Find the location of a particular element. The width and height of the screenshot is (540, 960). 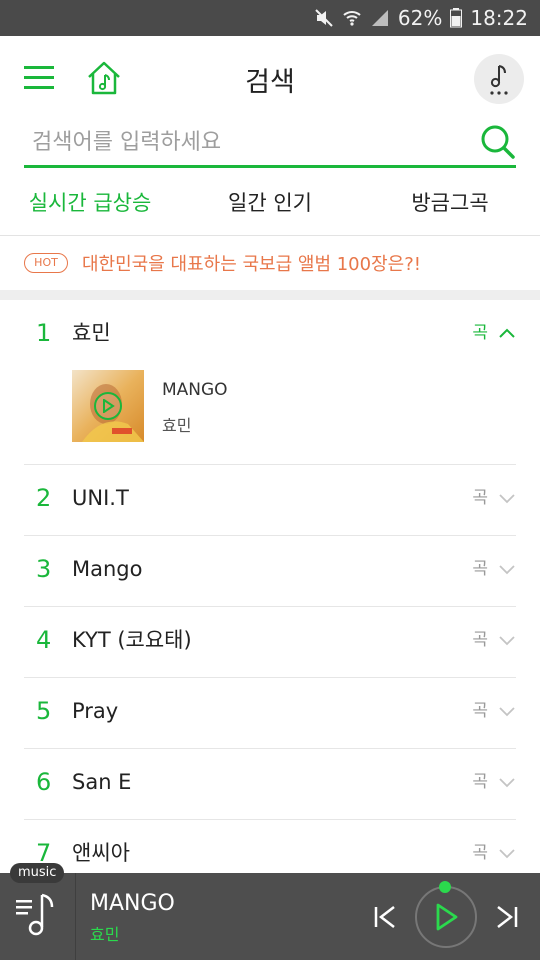

chevron-up-icon is located at coordinates (507, 333).